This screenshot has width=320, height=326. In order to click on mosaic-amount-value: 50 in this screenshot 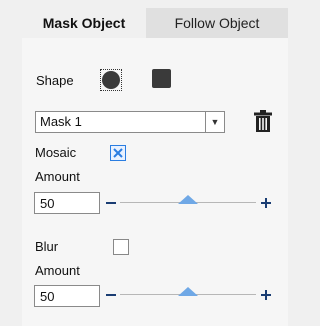, I will do `click(47, 203)`.